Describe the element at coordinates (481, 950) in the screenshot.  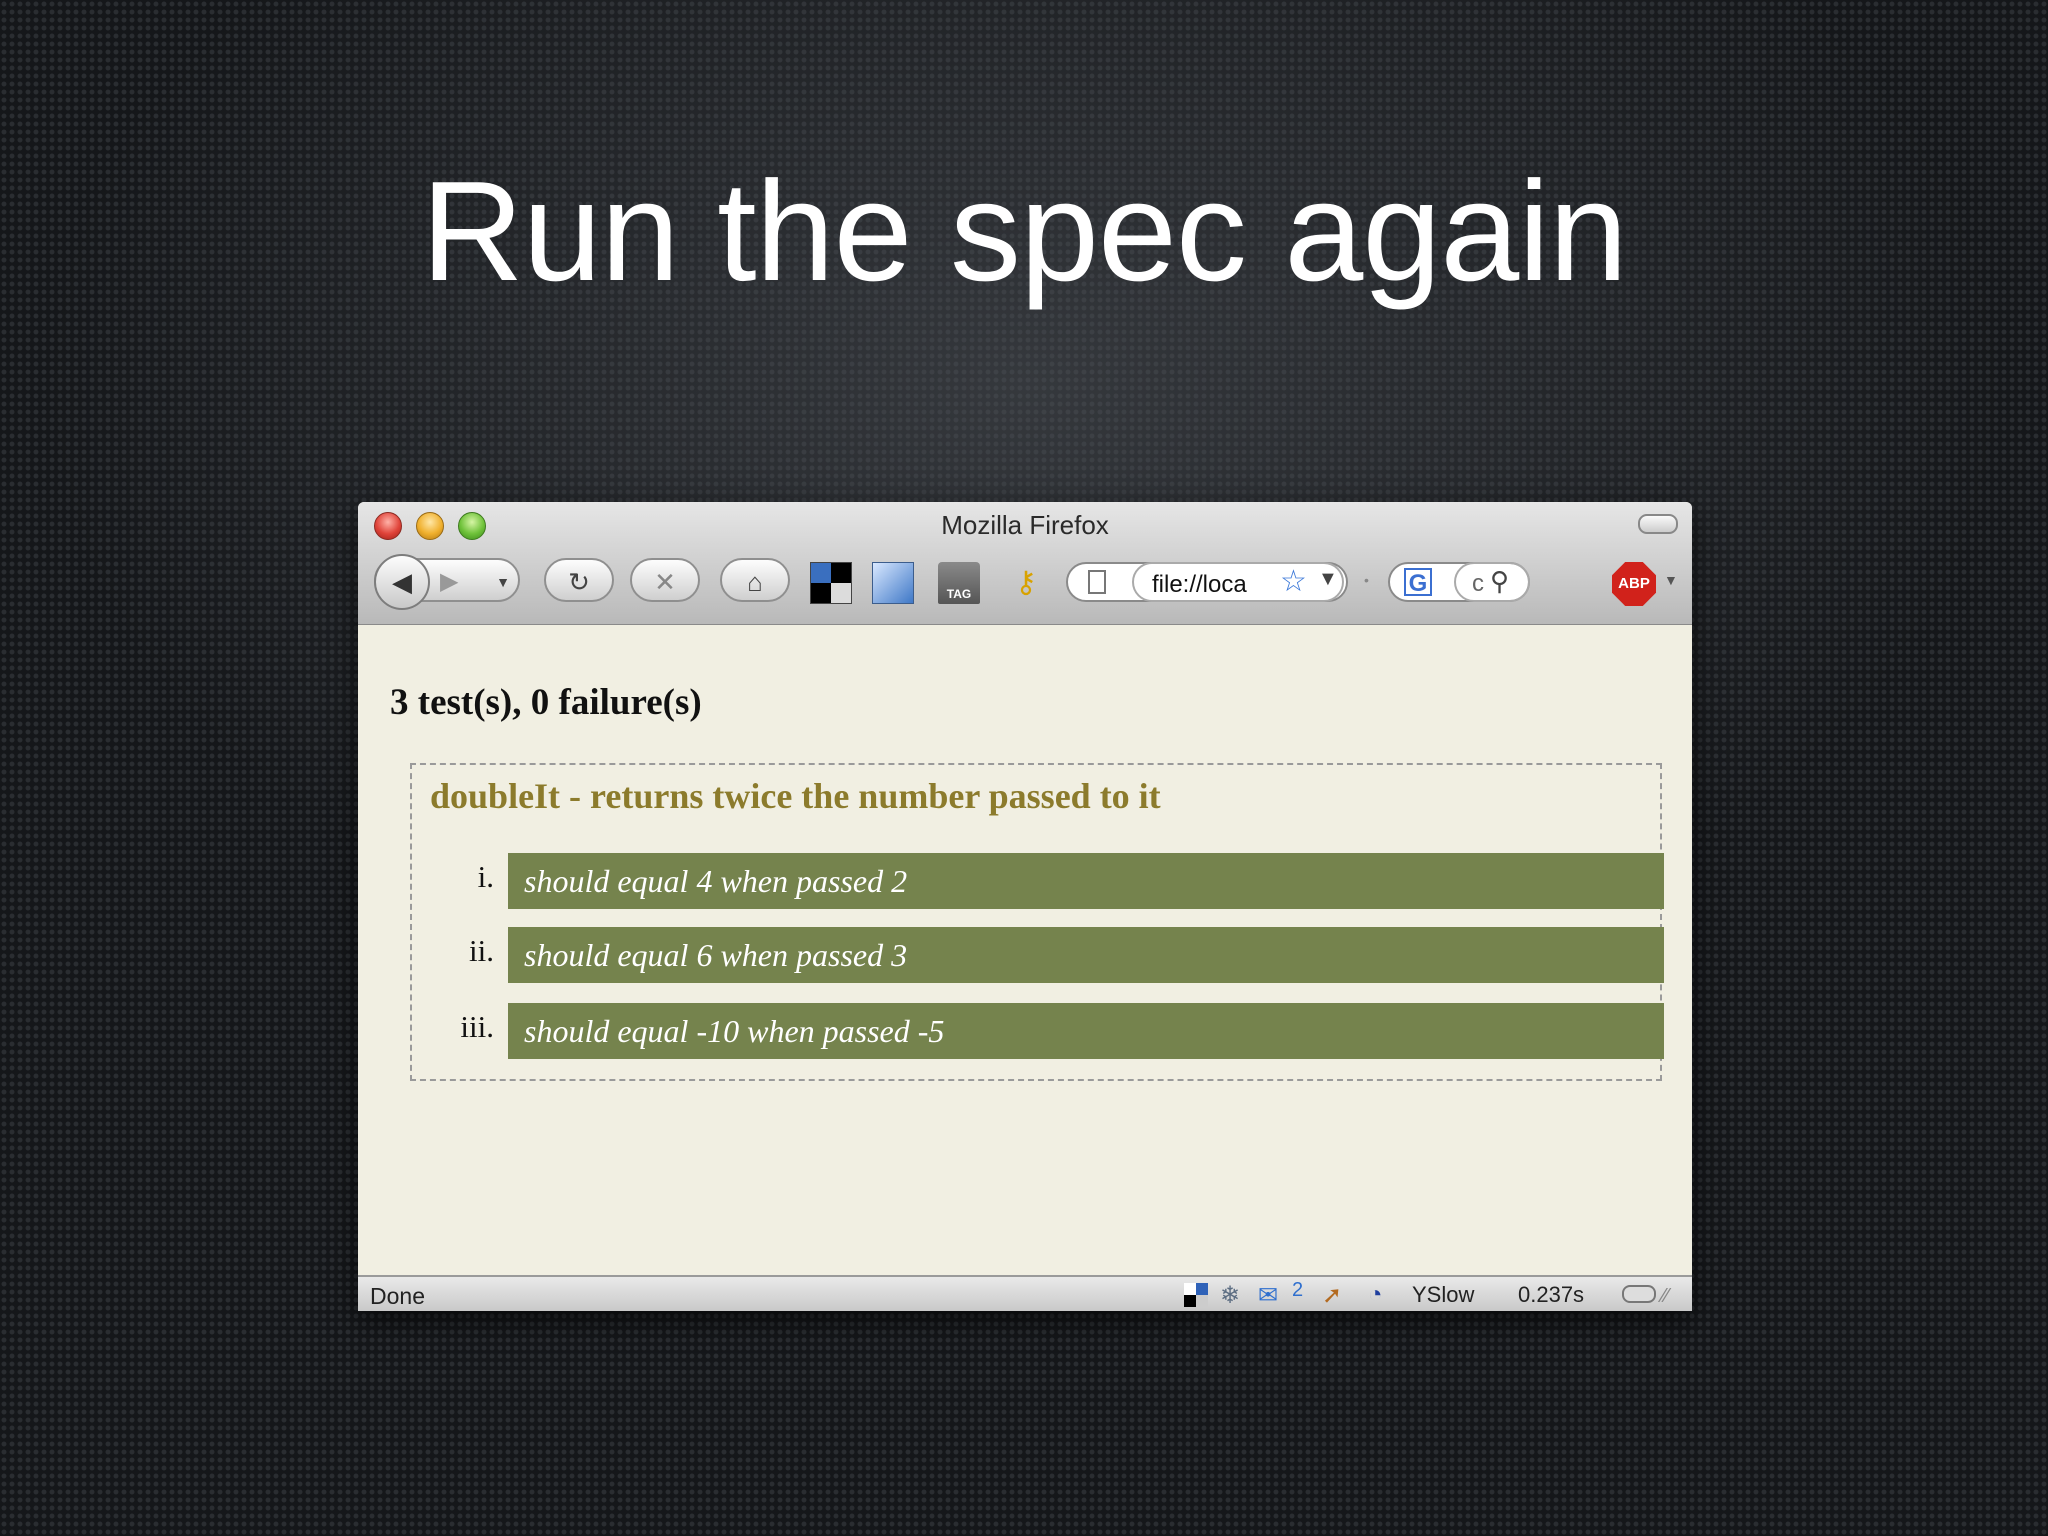
I see `spec-number: ii.` at that location.